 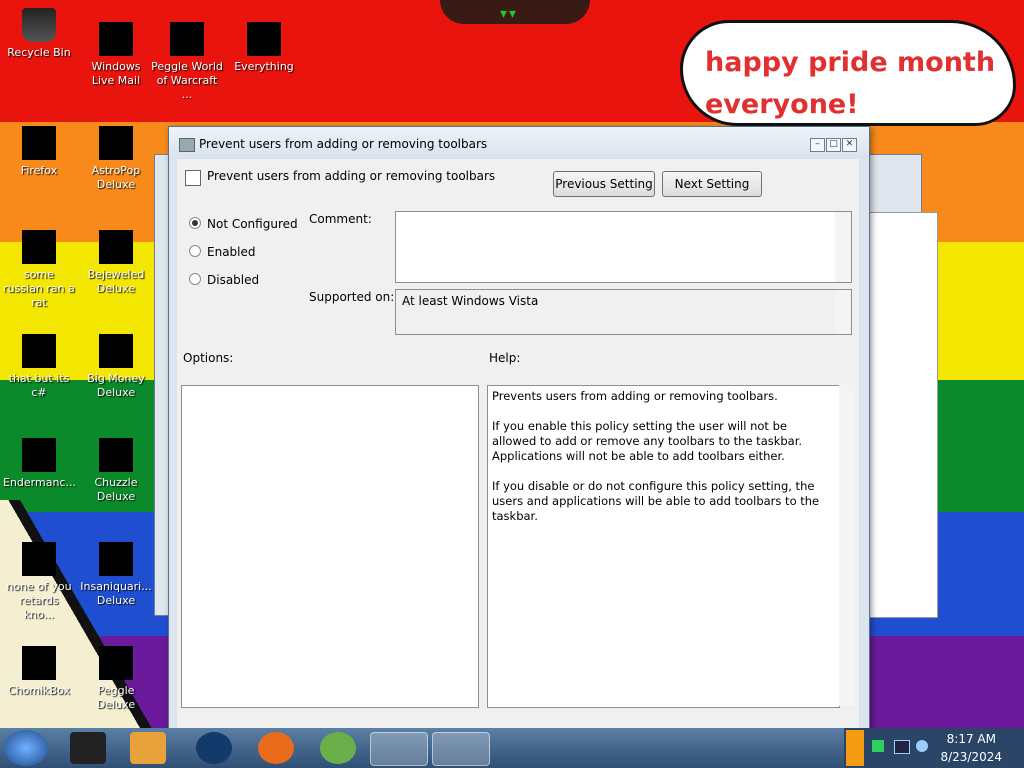 I want to click on help-label: Help:, so click(x=505, y=358).